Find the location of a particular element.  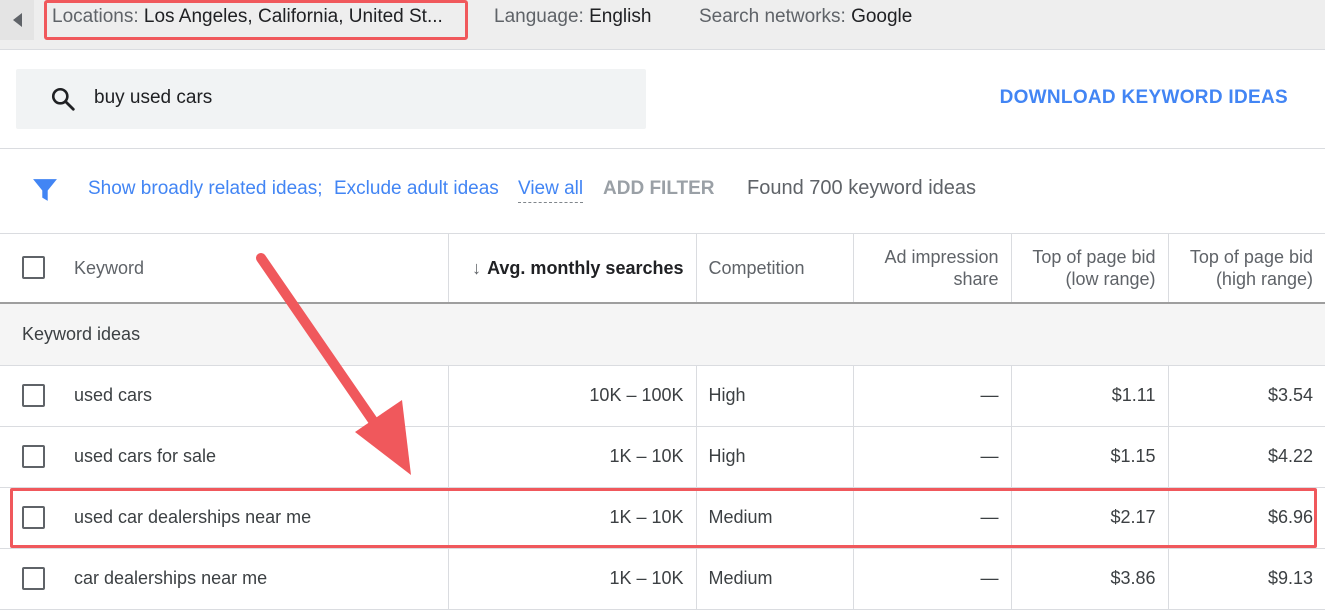

bid-low-cell: $3.86 is located at coordinates (1090, 578).